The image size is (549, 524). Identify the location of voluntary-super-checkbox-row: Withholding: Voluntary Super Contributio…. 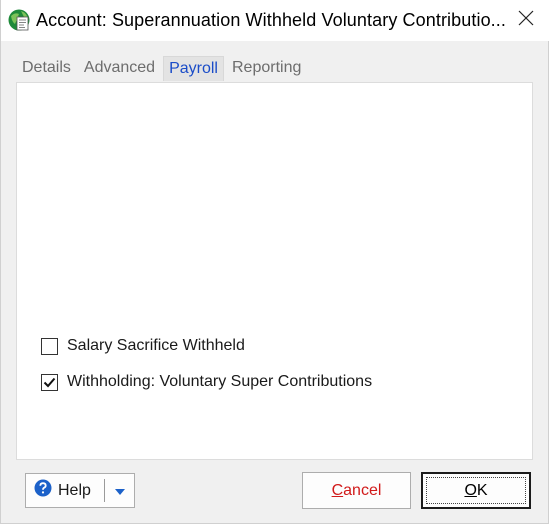
(206, 382).